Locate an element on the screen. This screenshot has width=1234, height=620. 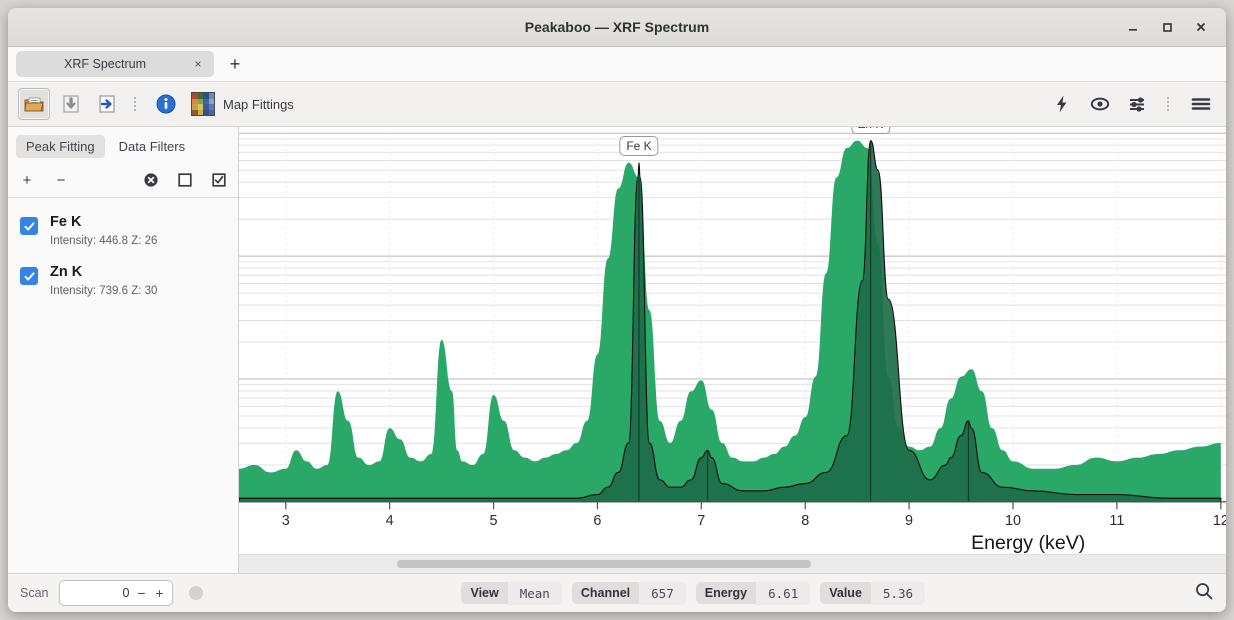
title-bar: Peakaboo — XRF Spectrum is located at coordinates (617, 27).